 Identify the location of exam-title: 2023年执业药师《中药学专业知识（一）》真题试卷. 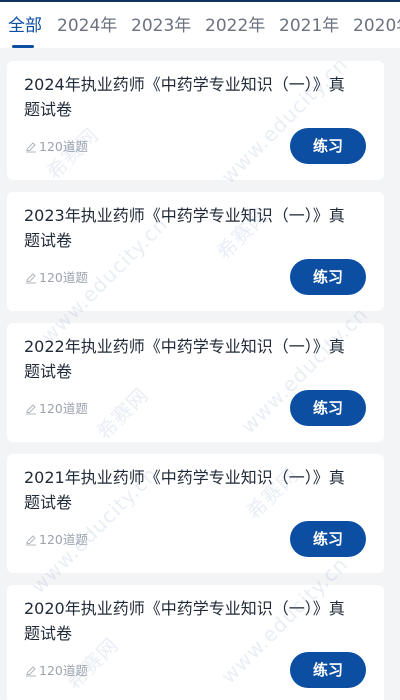
(184, 228).